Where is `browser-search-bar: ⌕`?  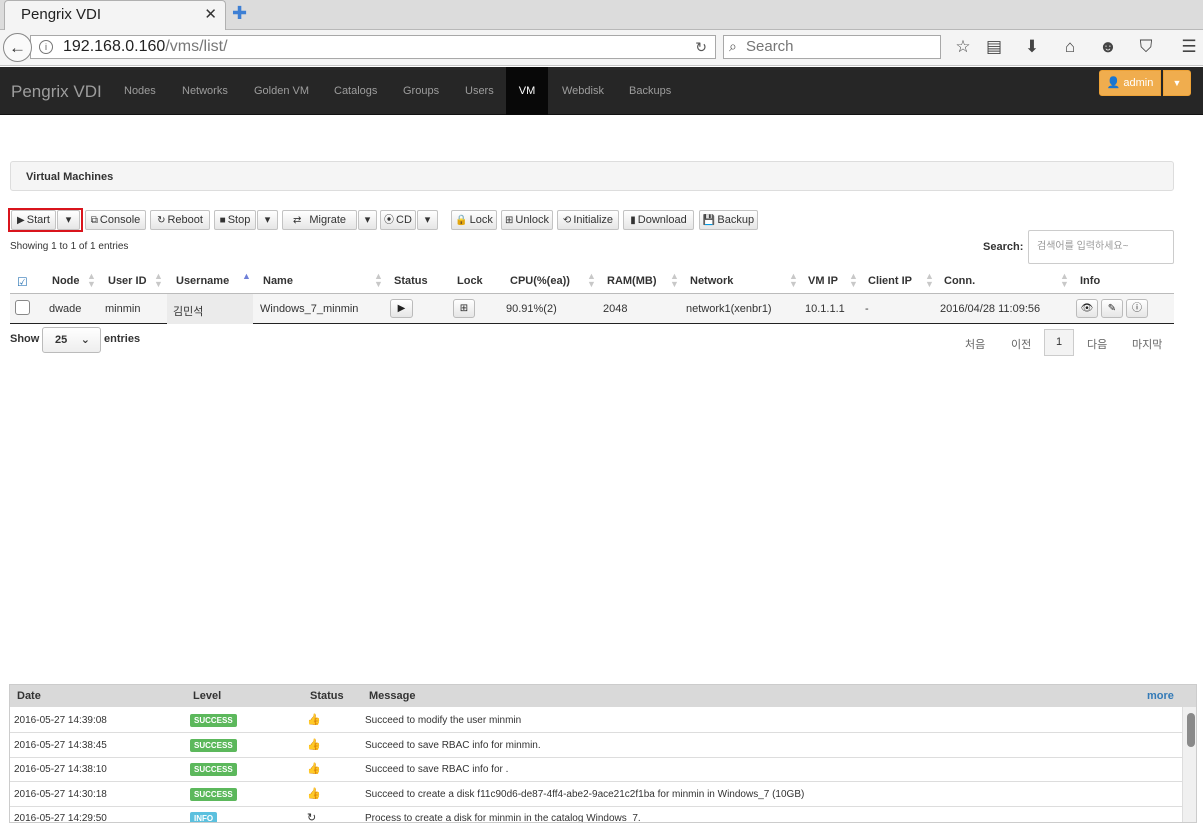
browser-search-bar: ⌕ is located at coordinates (832, 47).